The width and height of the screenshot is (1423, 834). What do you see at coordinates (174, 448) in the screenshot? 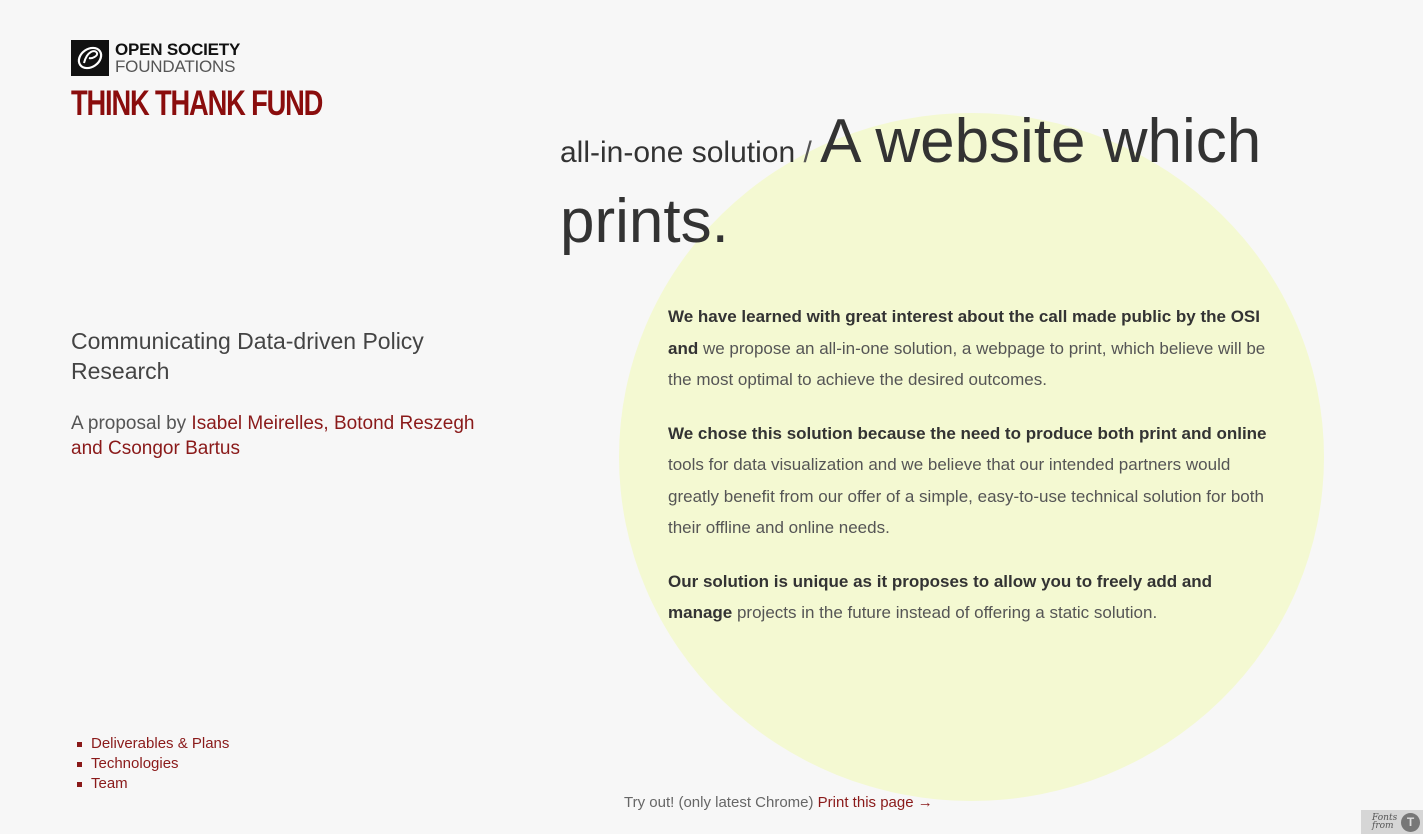
I see `author-link-csongor: Csongor Bartus` at bounding box center [174, 448].